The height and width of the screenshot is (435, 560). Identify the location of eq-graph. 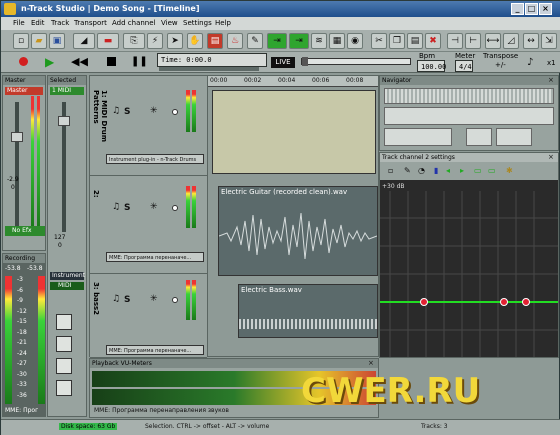
(469, 274).